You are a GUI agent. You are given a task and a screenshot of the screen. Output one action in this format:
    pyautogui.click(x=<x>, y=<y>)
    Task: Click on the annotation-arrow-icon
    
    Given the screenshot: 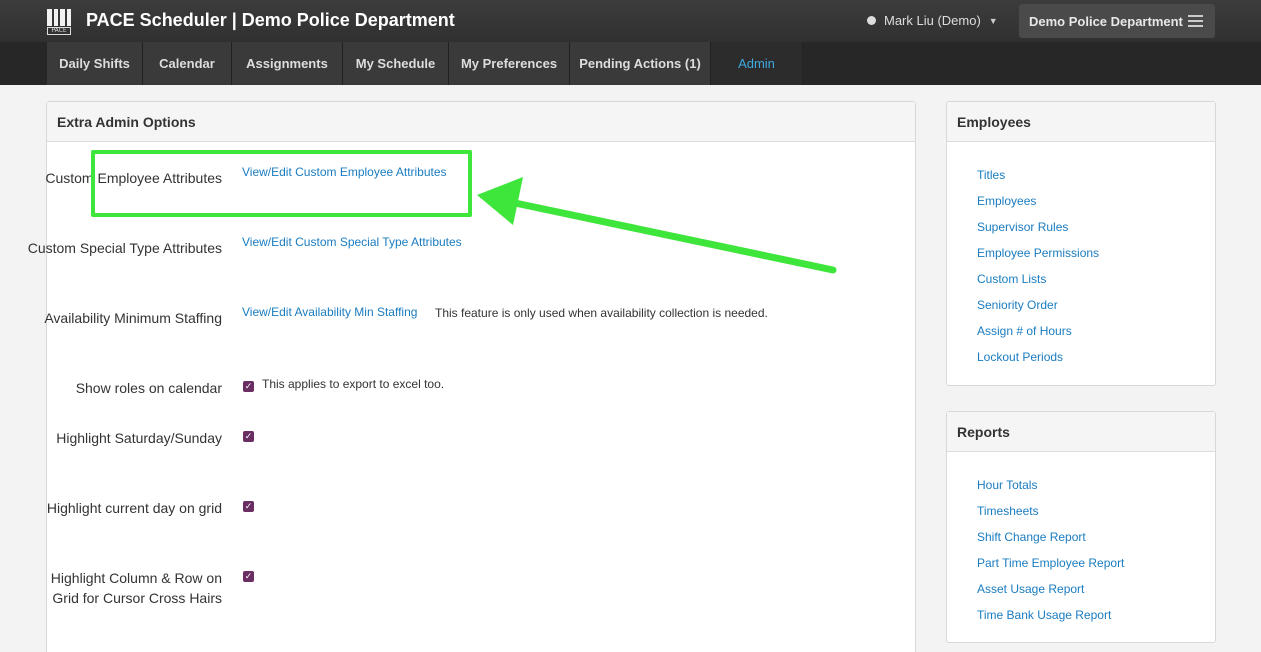 What is the action you would take?
    pyautogui.click(x=657, y=225)
    